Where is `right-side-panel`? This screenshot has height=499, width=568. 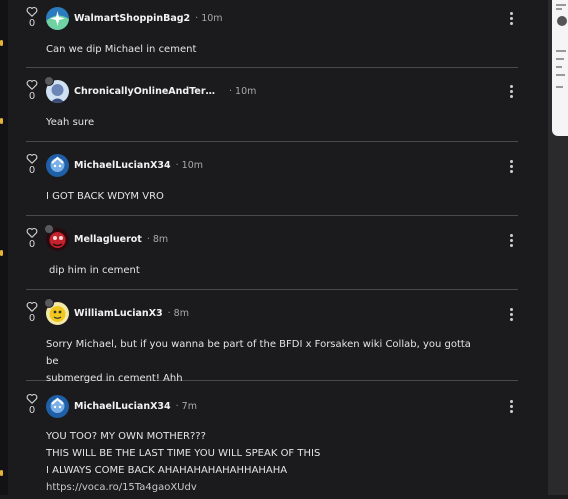 right-side-panel is located at coordinates (558, 247).